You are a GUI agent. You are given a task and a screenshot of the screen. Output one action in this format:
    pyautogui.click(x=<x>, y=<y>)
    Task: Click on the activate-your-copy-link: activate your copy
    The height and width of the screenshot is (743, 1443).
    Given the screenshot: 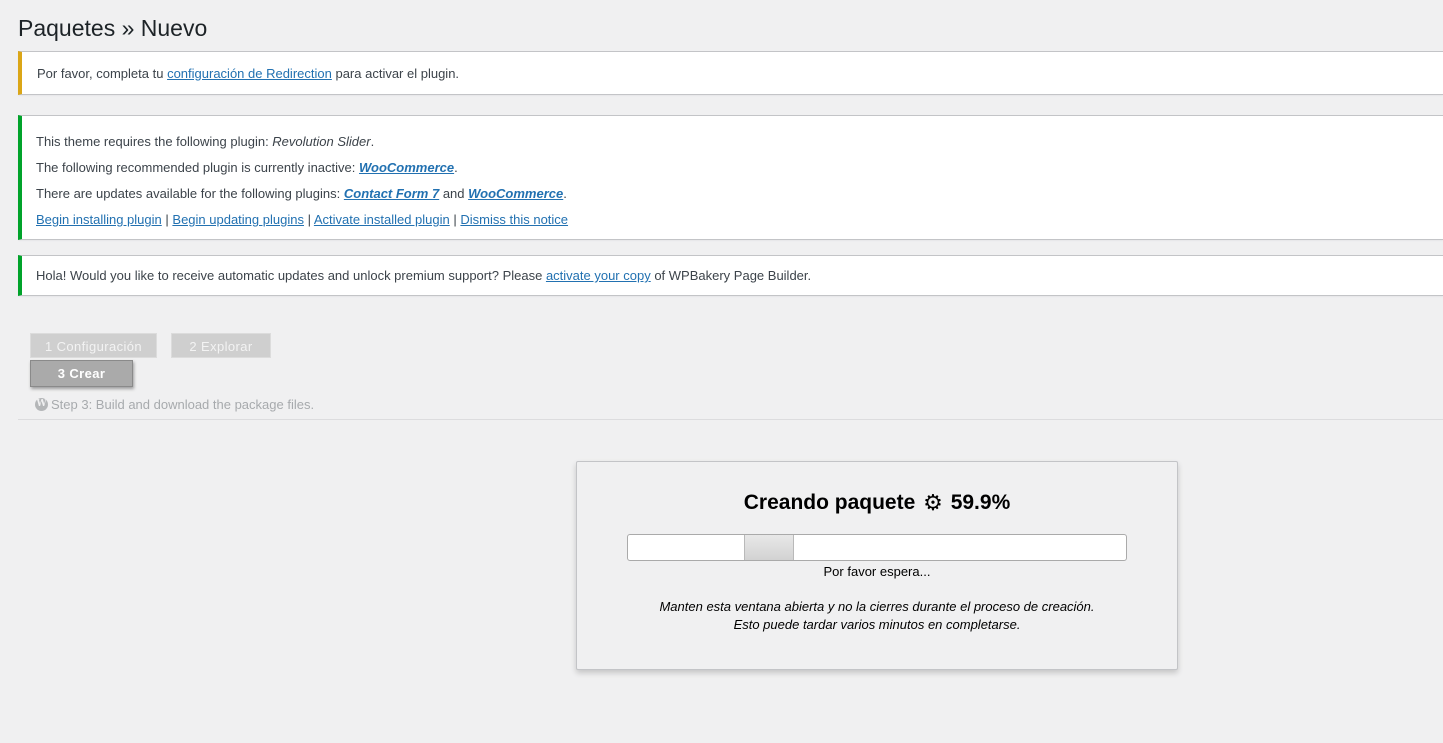 What is the action you would take?
    pyautogui.click(x=598, y=275)
    